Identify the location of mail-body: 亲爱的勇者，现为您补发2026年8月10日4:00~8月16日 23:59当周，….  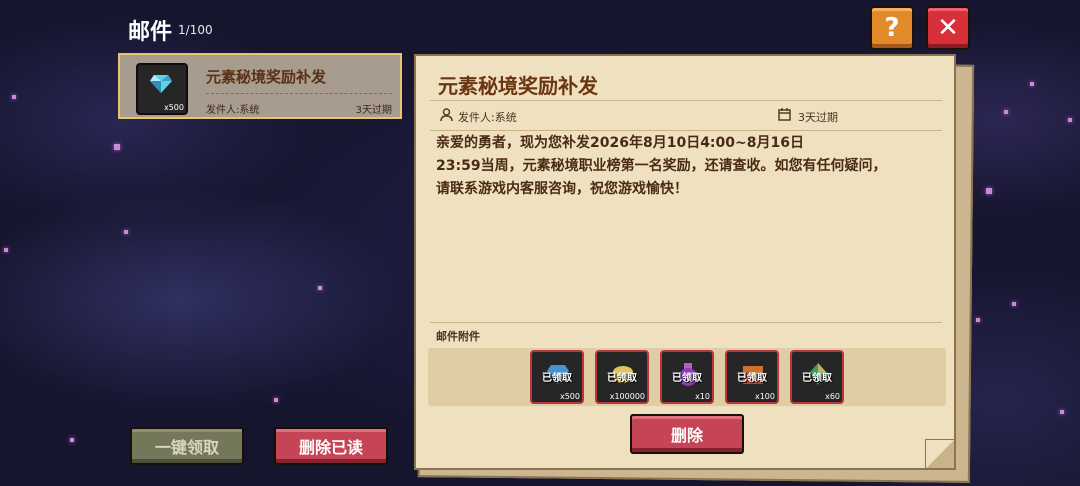
(661, 166).